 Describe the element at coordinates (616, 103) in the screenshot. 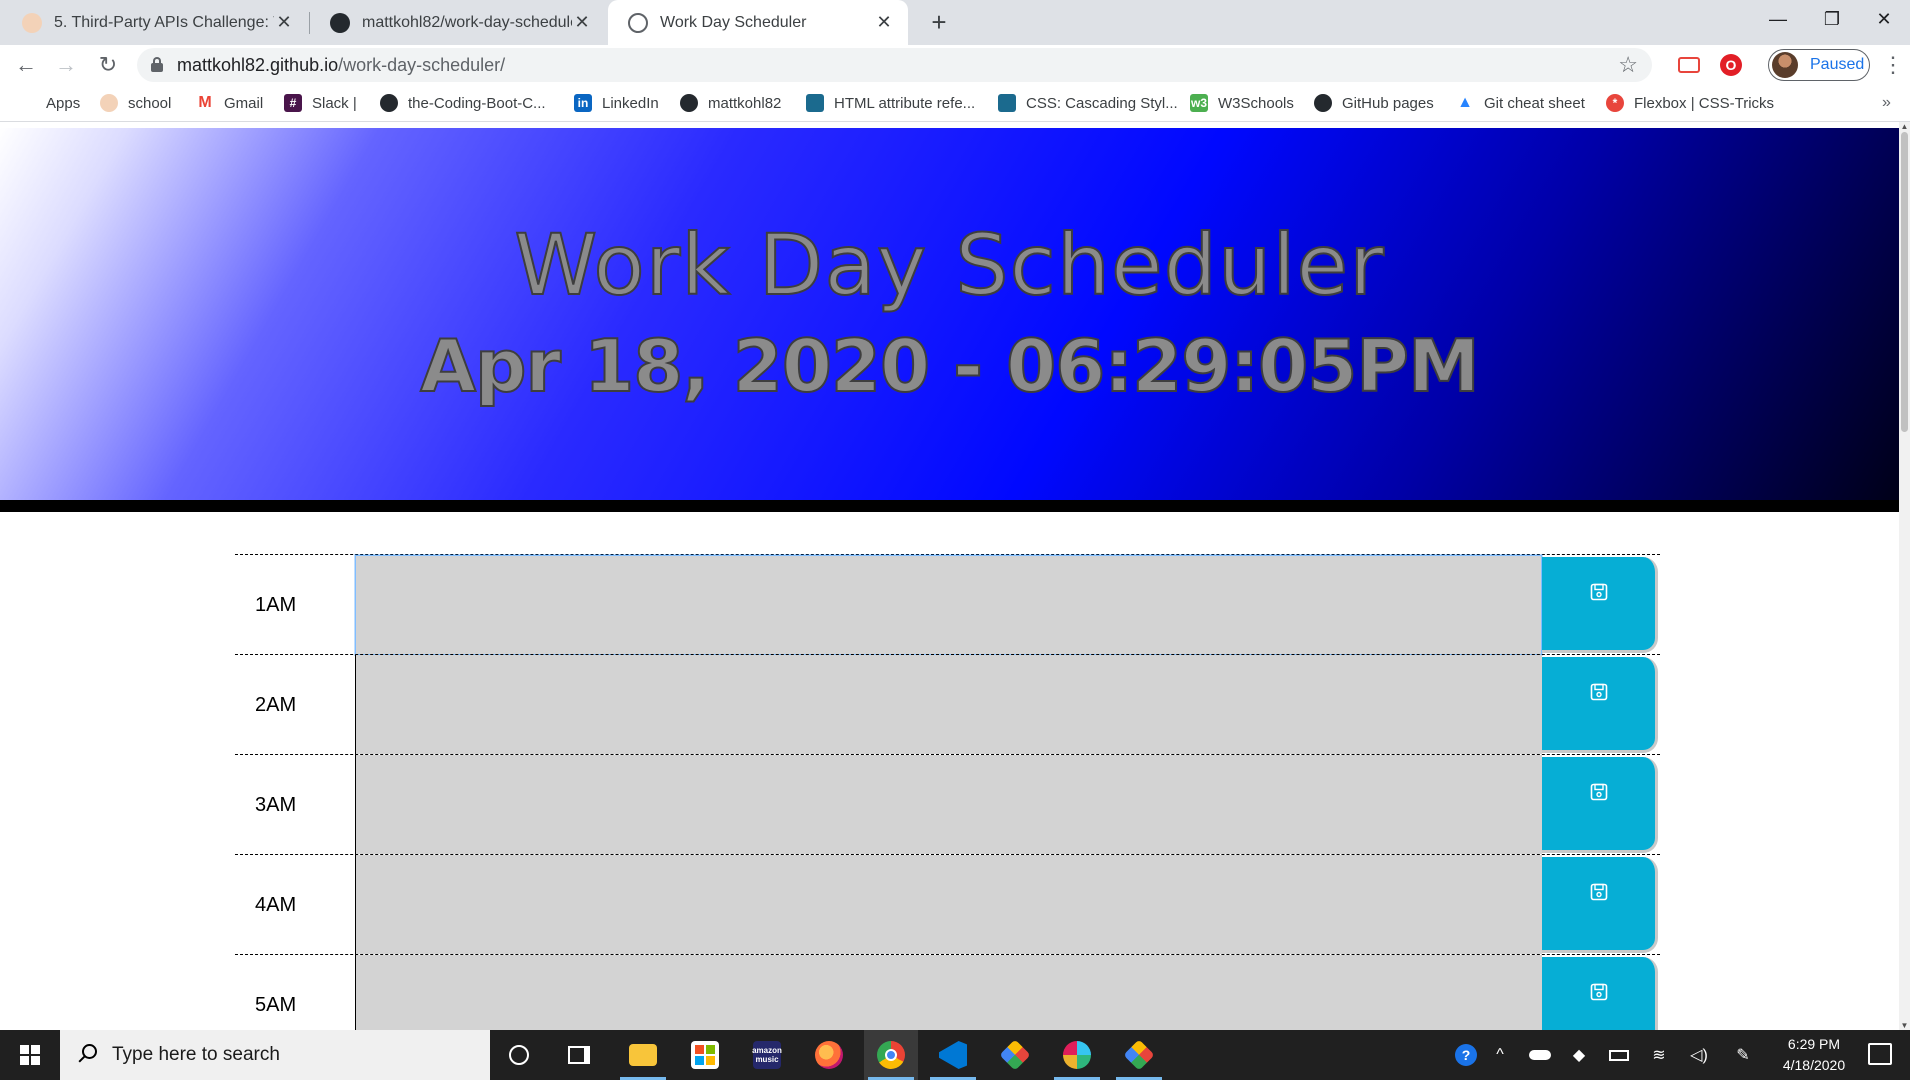

I see `bookmark-linkedin: in LinkedIn` at that location.